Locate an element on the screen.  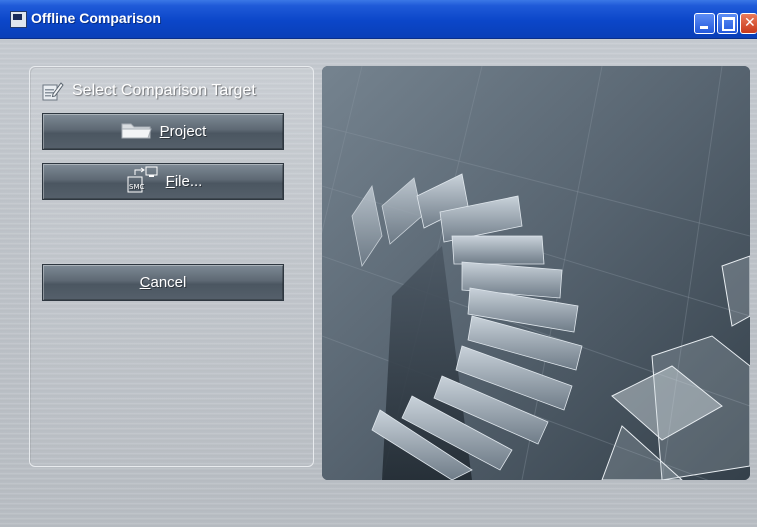
cancel-button-label: Cancel is located at coordinates (163, 282).